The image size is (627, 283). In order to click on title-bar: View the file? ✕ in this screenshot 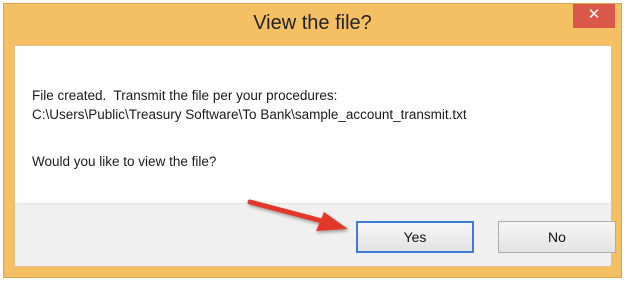, I will do `click(312, 24)`.